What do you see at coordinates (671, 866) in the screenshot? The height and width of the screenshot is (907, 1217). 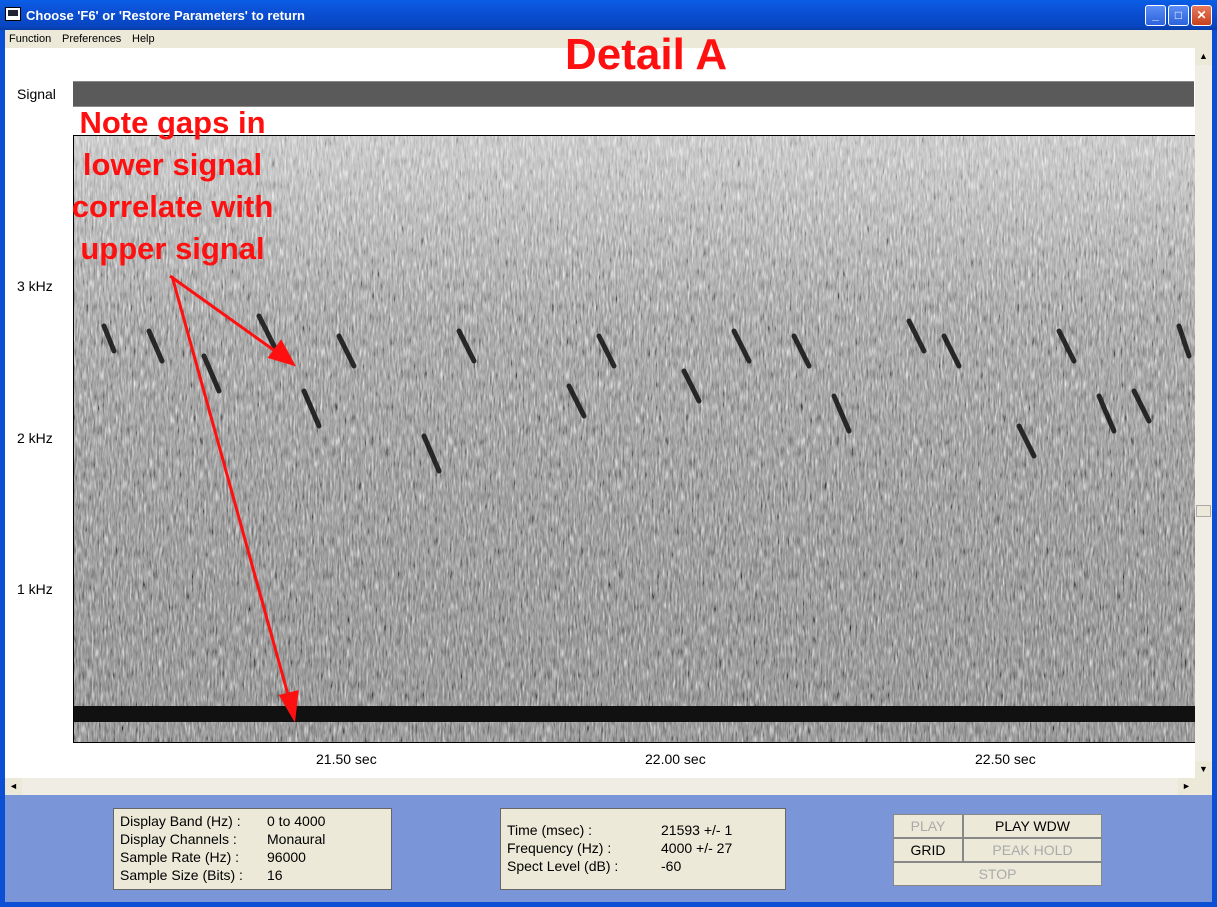 I see `cursor-value: -60` at bounding box center [671, 866].